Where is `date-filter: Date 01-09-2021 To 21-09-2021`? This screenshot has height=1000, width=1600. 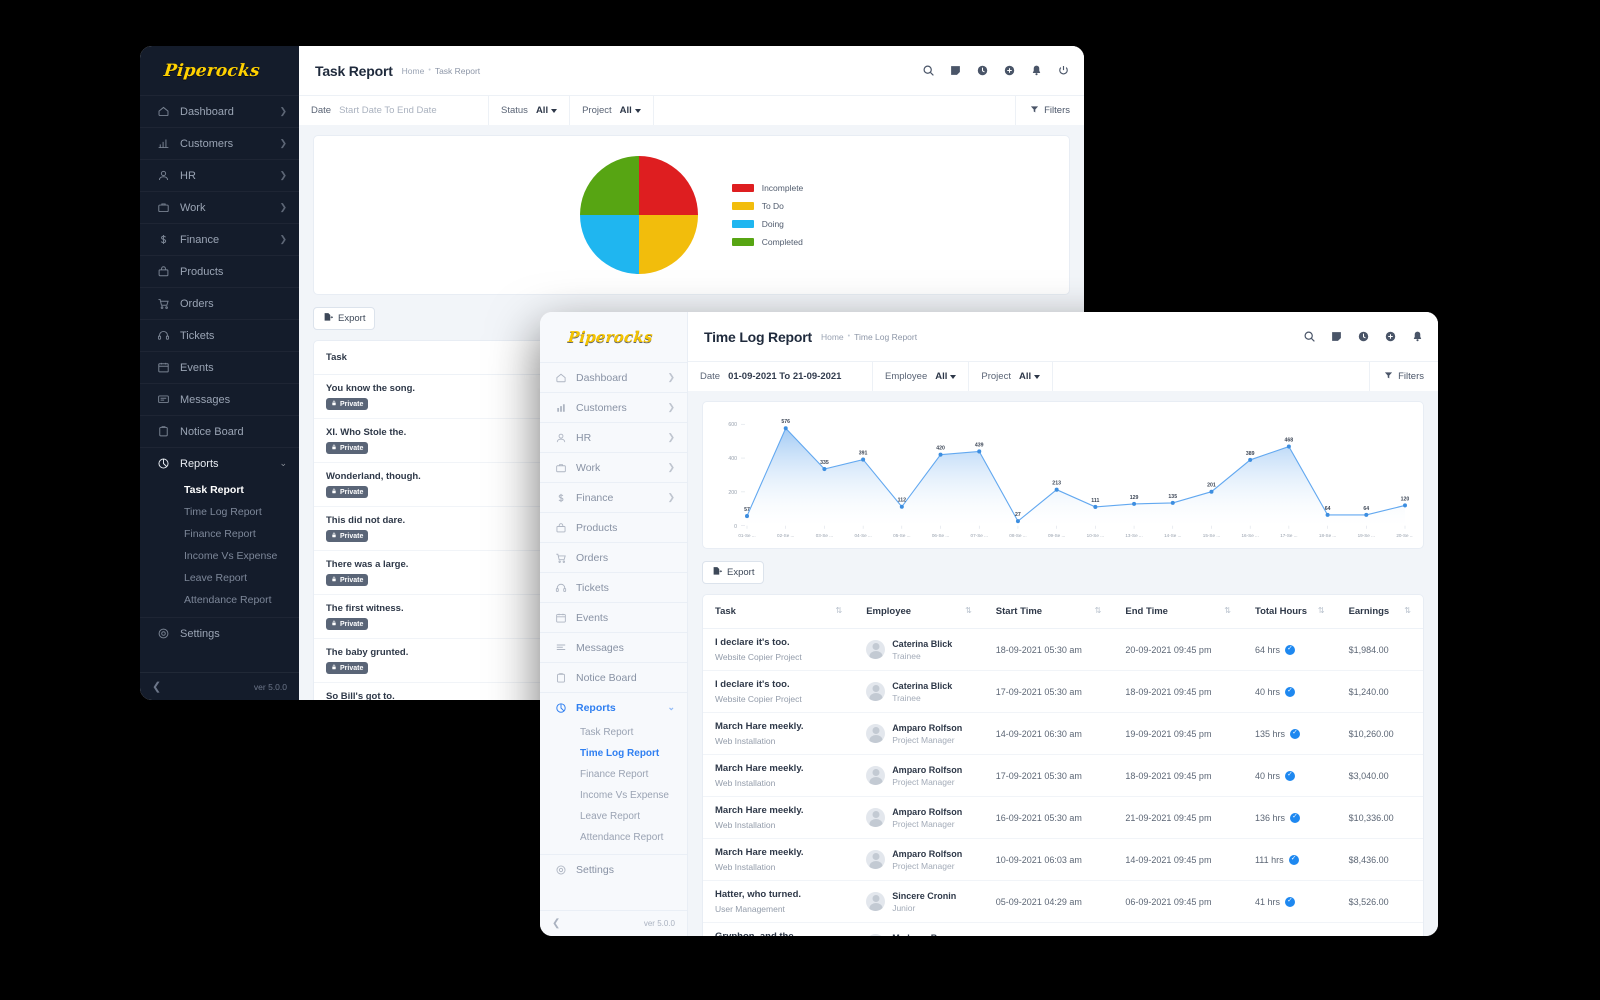 date-filter: Date 01-09-2021 To 21-09-2021 is located at coordinates (780, 376).